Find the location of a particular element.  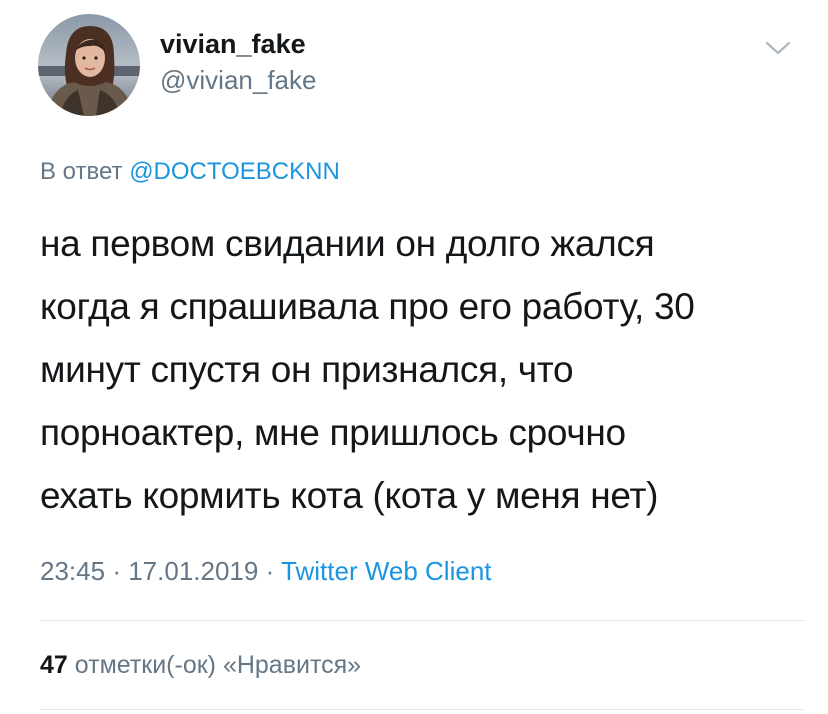

reply-context: В ответ @DOCTOEBCKNN is located at coordinates (190, 172).